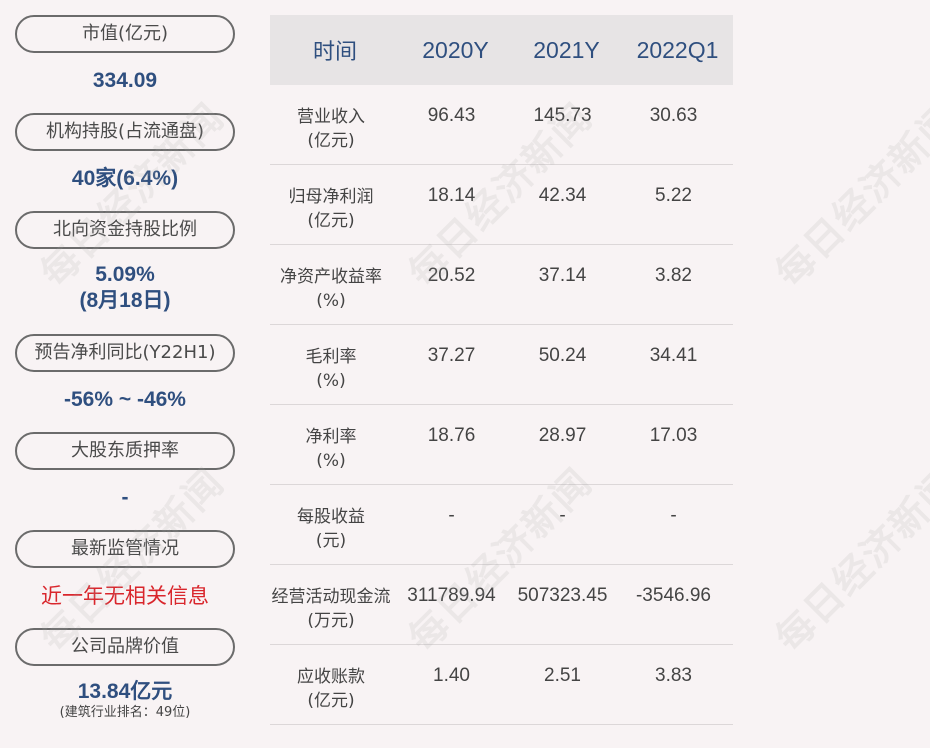 This screenshot has width=930, height=748. What do you see at coordinates (331, 677) in the screenshot?
I see `row-label-name: 应收账款` at bounding box center [331, 677].